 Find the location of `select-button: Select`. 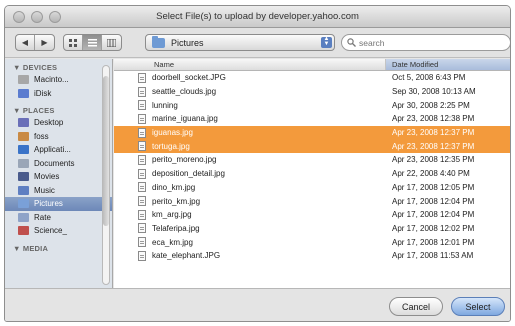

select-button: Select is located at coordinates (478, 306).